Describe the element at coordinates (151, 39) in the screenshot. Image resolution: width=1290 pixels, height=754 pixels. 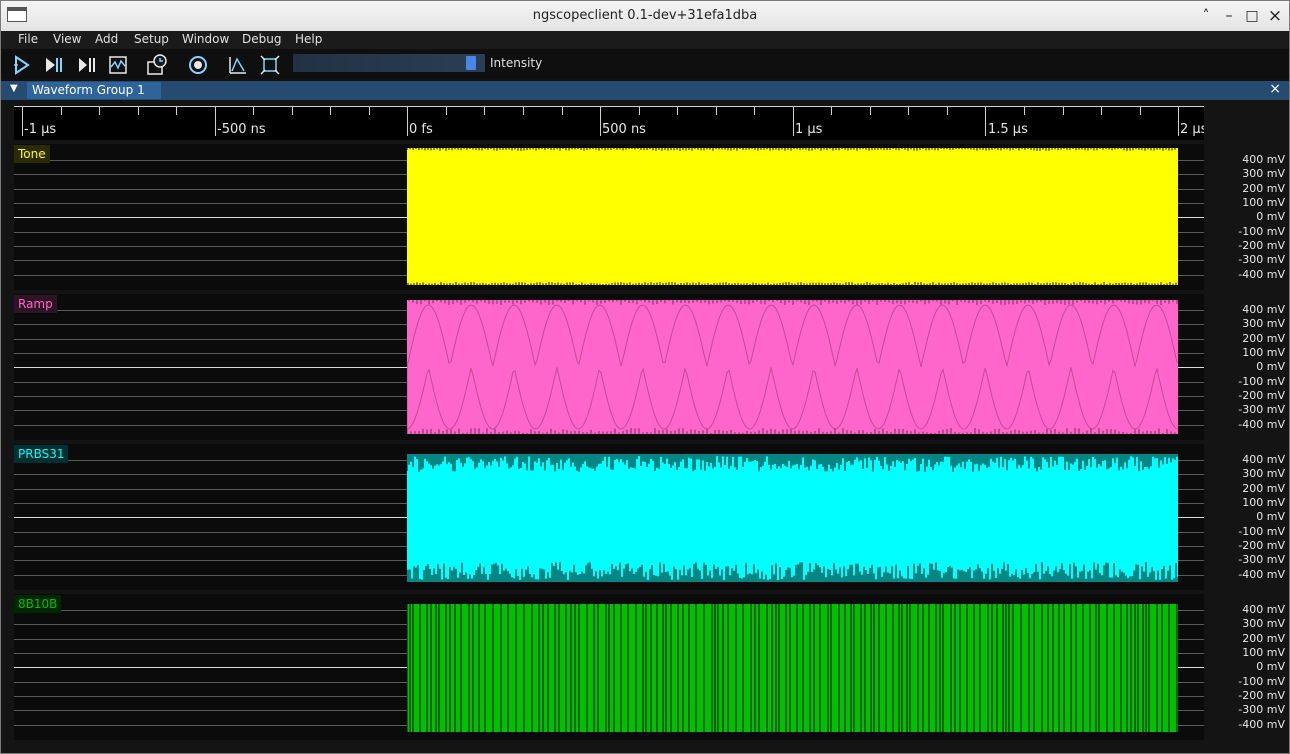
I see `menu-setup: Setup` at that location.